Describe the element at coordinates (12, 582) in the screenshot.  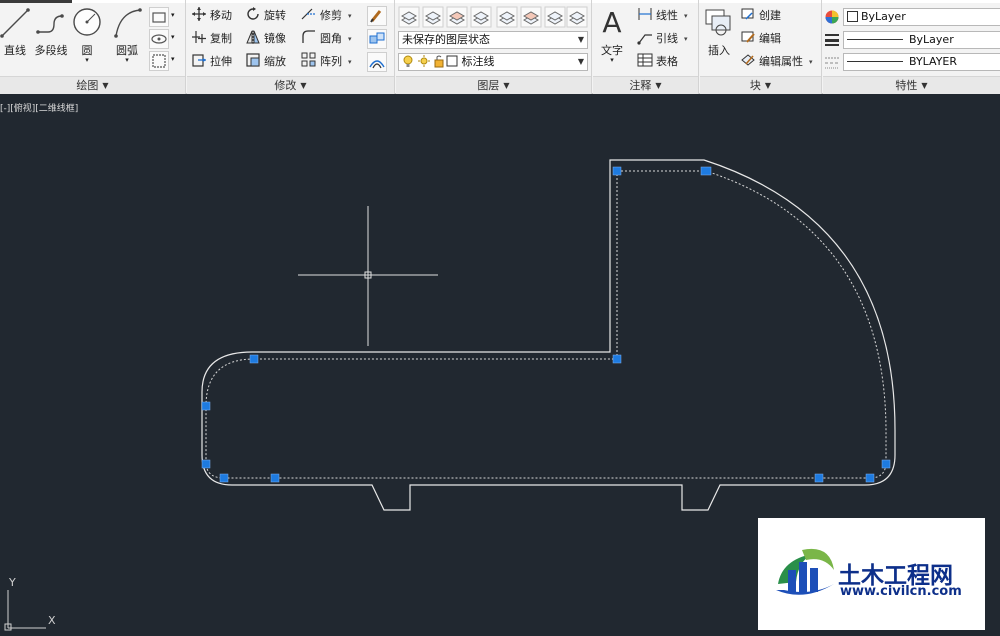
I see `ucs-y-label: Y` at that location.